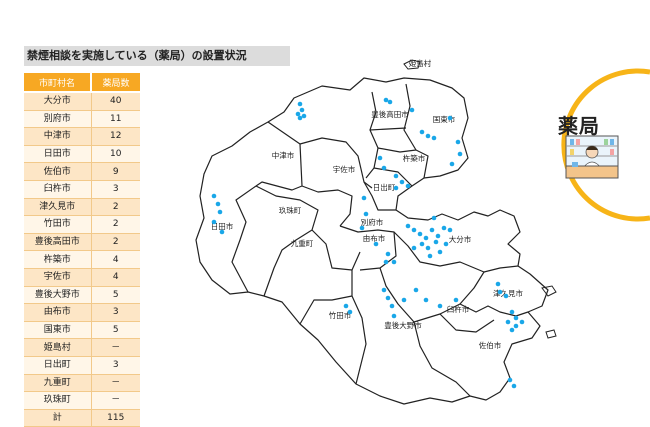 The width and height of the screenshot is (650, 427). I want to click on label-kokonoe: 九重町, so click(302, 243).